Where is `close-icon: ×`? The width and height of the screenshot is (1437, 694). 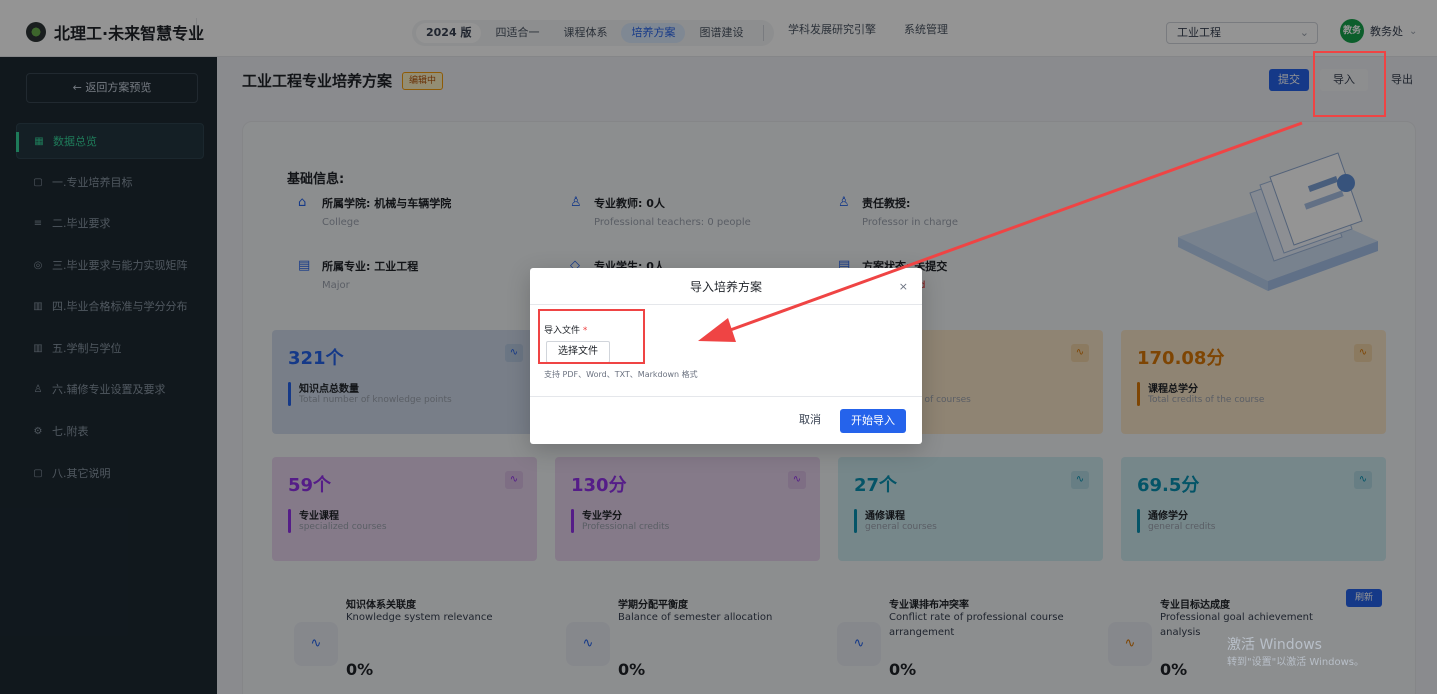 close-icon: × is located at coordinates (903, 286).